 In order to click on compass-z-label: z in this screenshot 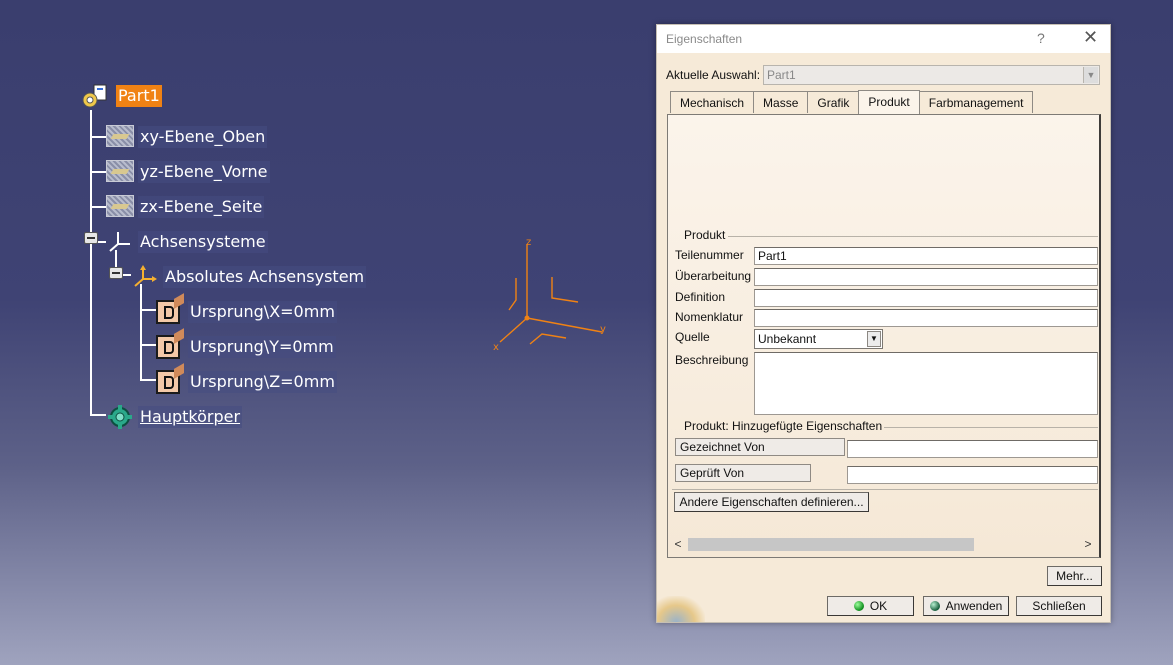, I will do `click(528, 242)`.